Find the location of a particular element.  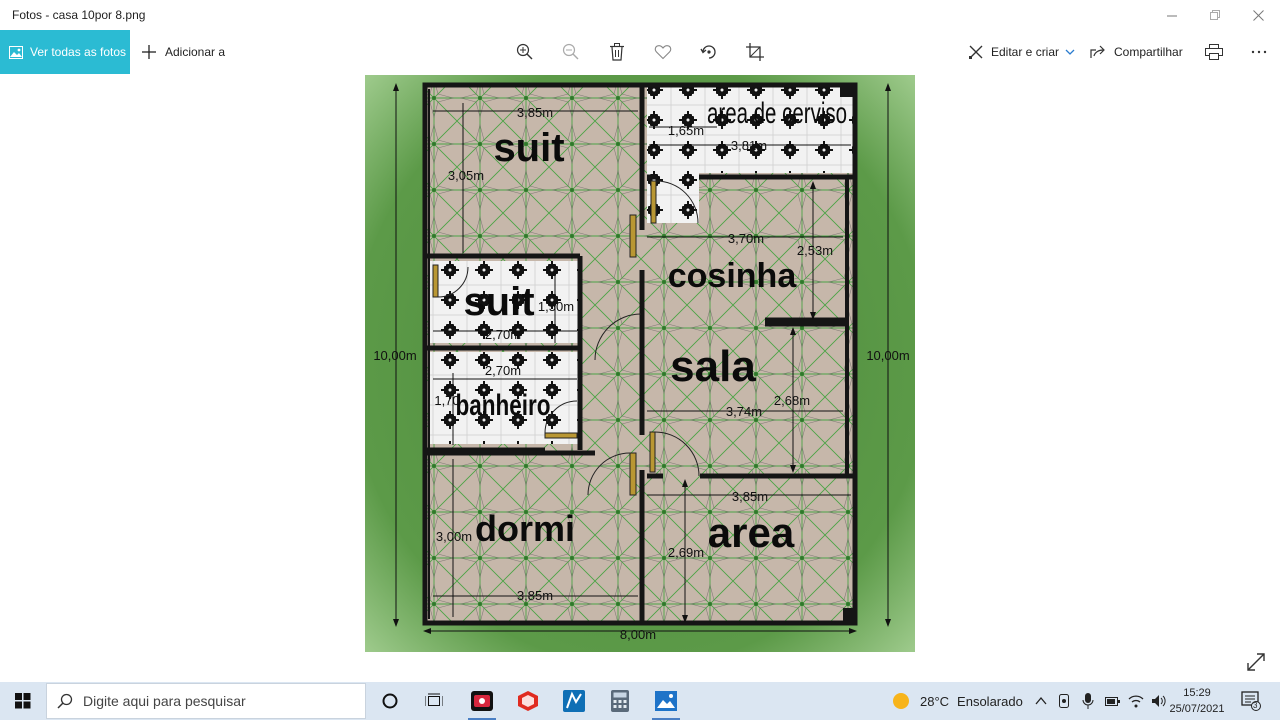

windows-logo-icon is located at coordinates (22, 701).